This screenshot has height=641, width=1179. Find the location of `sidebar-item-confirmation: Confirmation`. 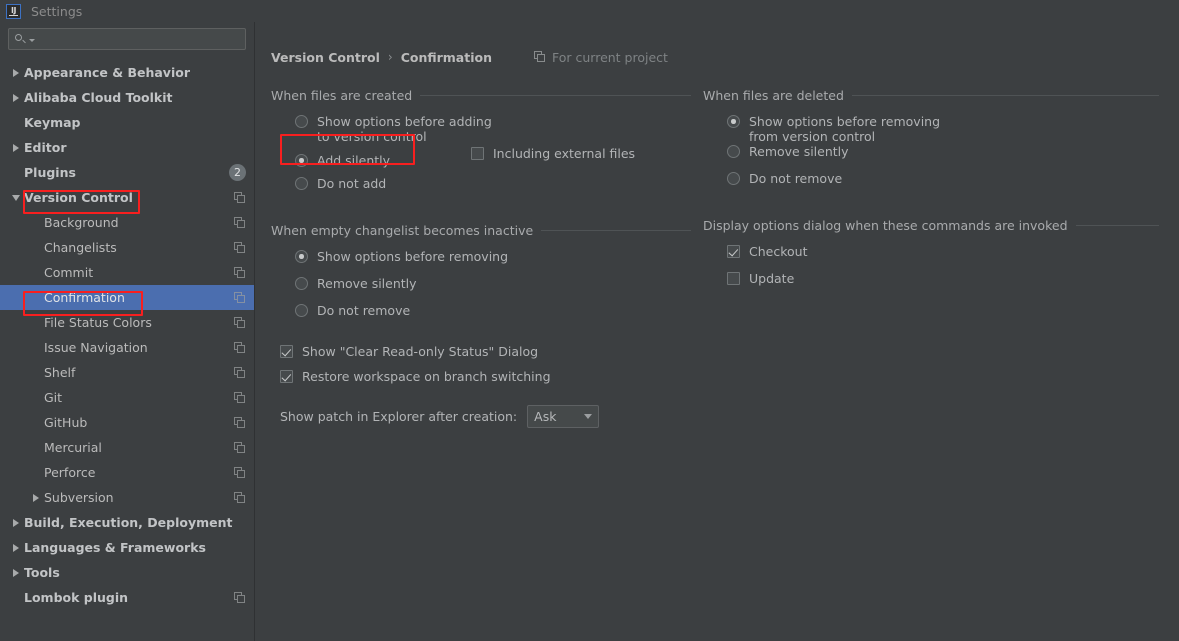

sidebar-item-confirmation: Confirmation is located at coordinates (127, 297).